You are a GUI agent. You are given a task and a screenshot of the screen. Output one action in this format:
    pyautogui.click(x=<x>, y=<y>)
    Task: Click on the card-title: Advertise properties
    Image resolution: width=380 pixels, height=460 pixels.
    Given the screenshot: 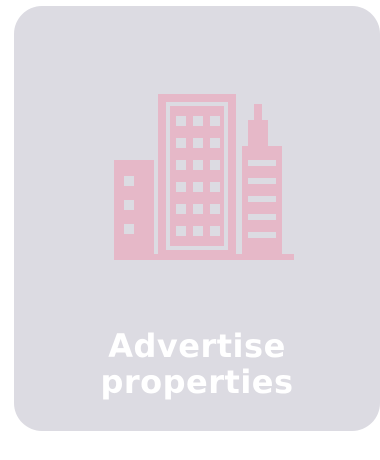 What is the action you would take?
    pyautogui.click(x=197, y=364)
    